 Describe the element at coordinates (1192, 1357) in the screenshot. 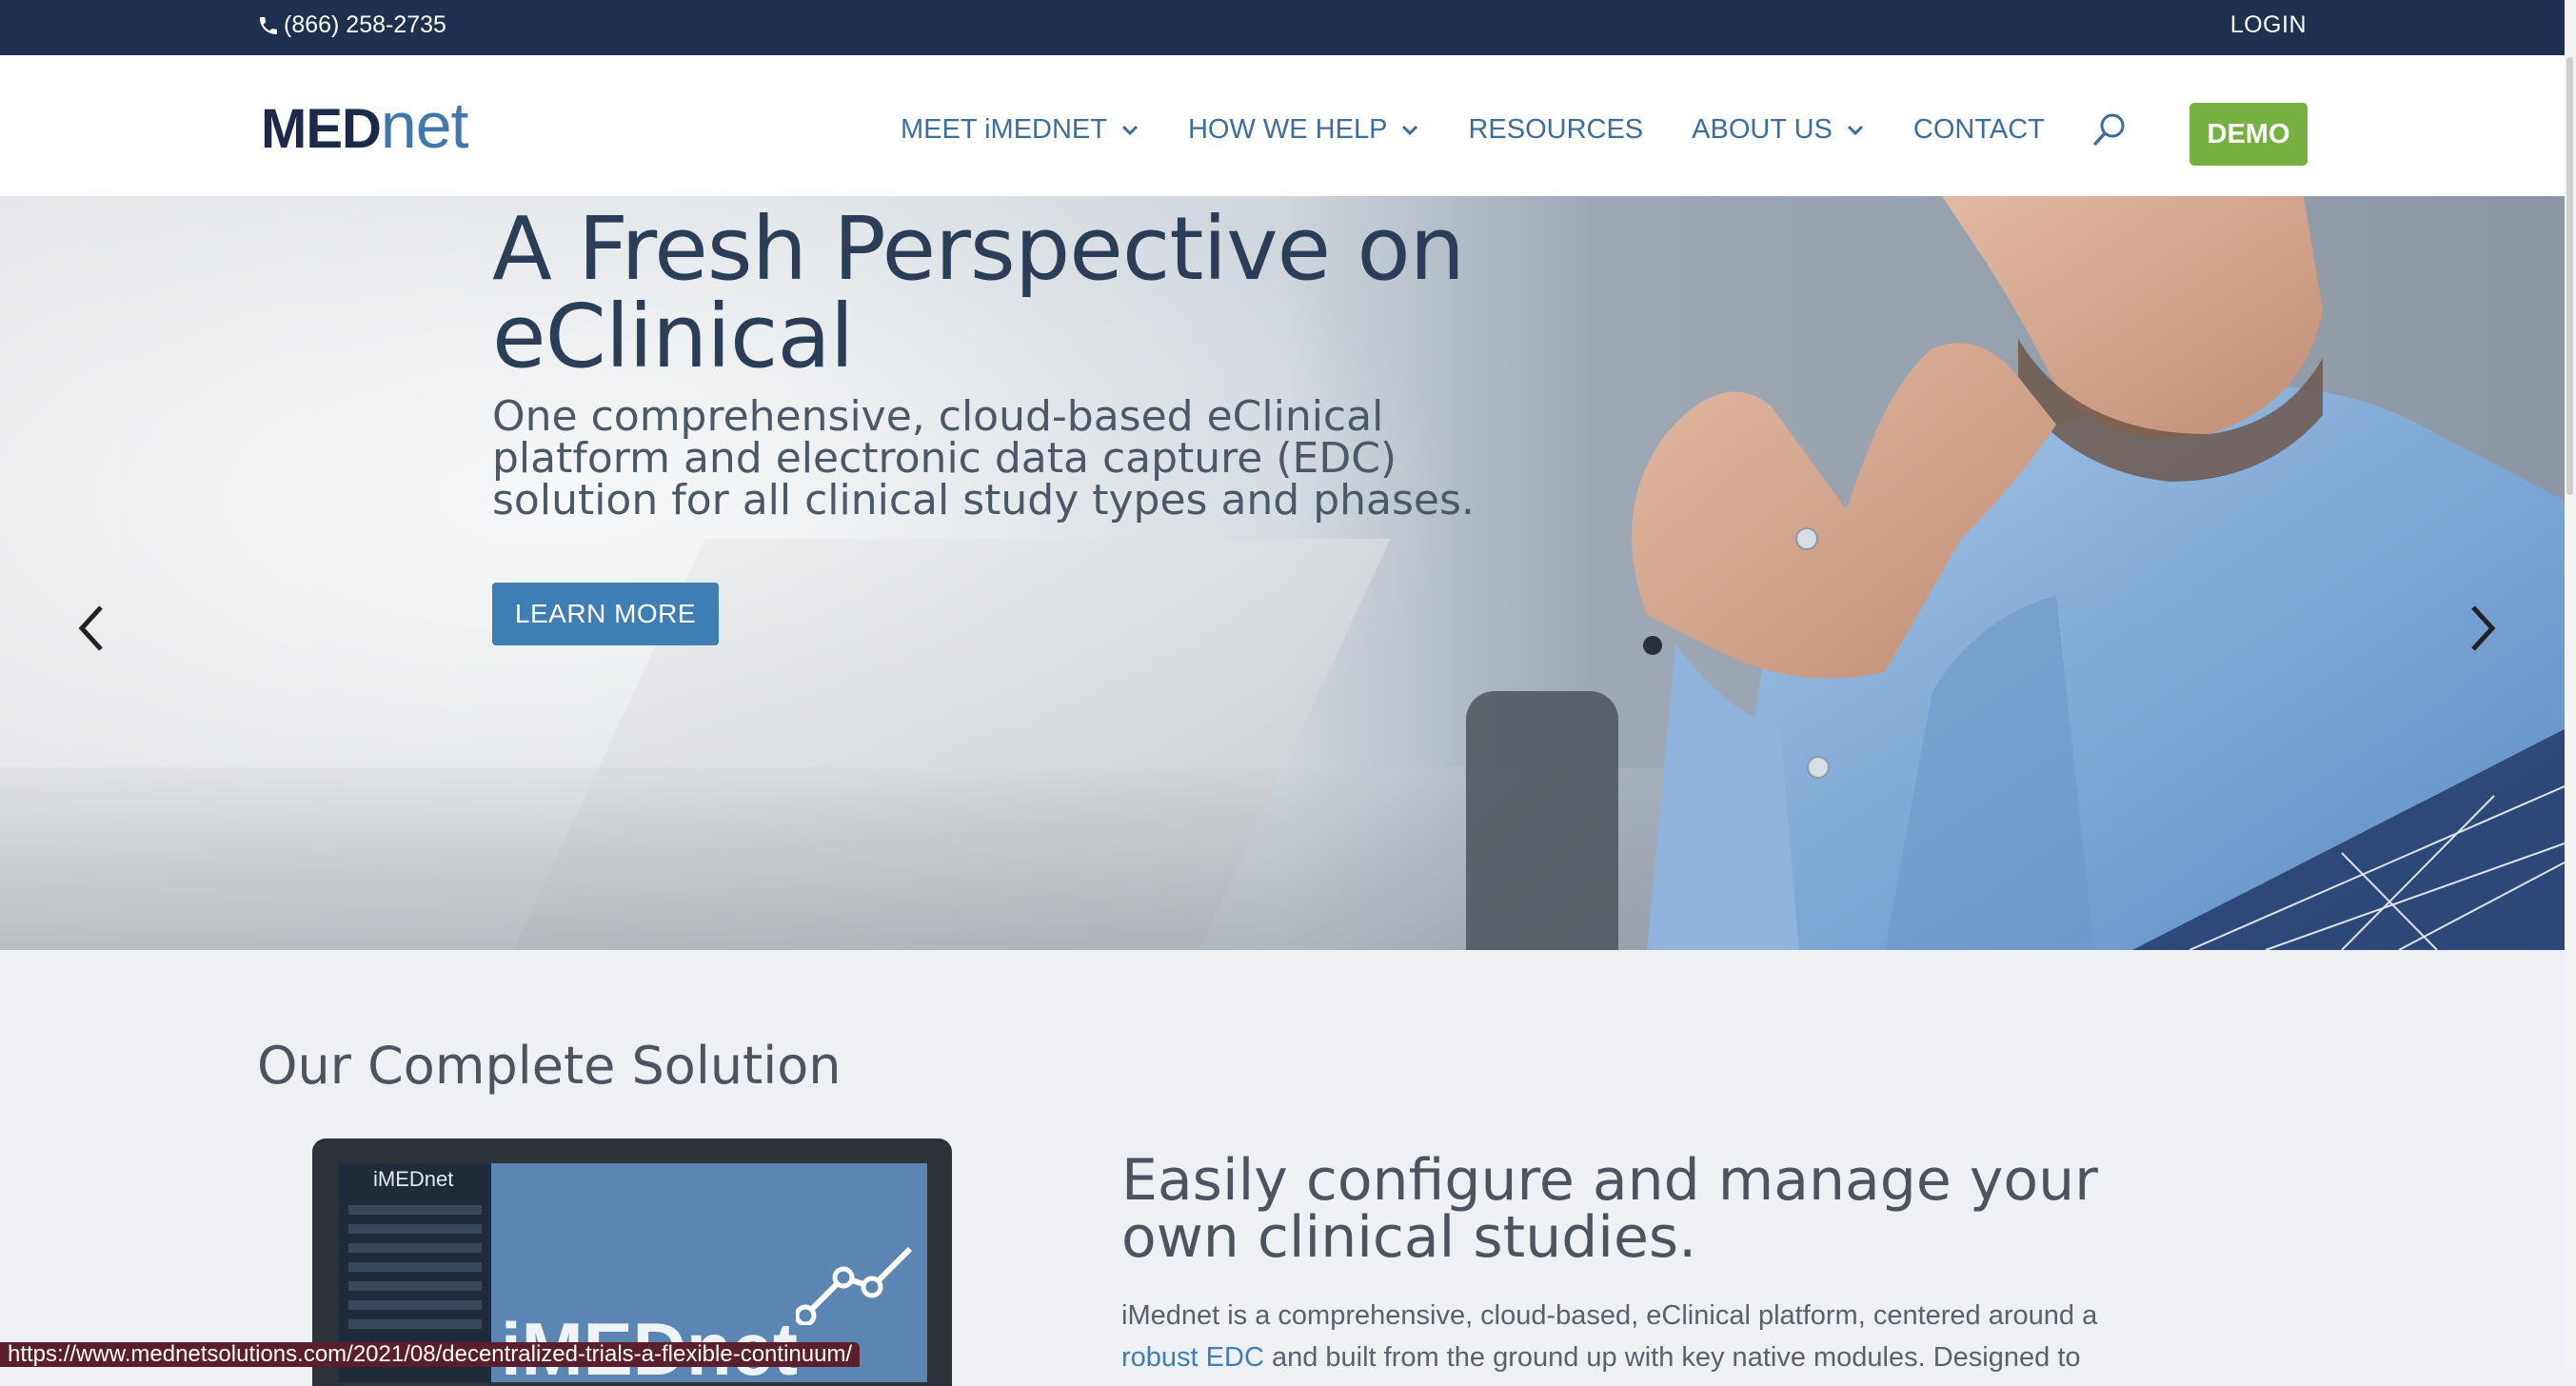

I see `robust-edc-link: robust EDC` at that location.